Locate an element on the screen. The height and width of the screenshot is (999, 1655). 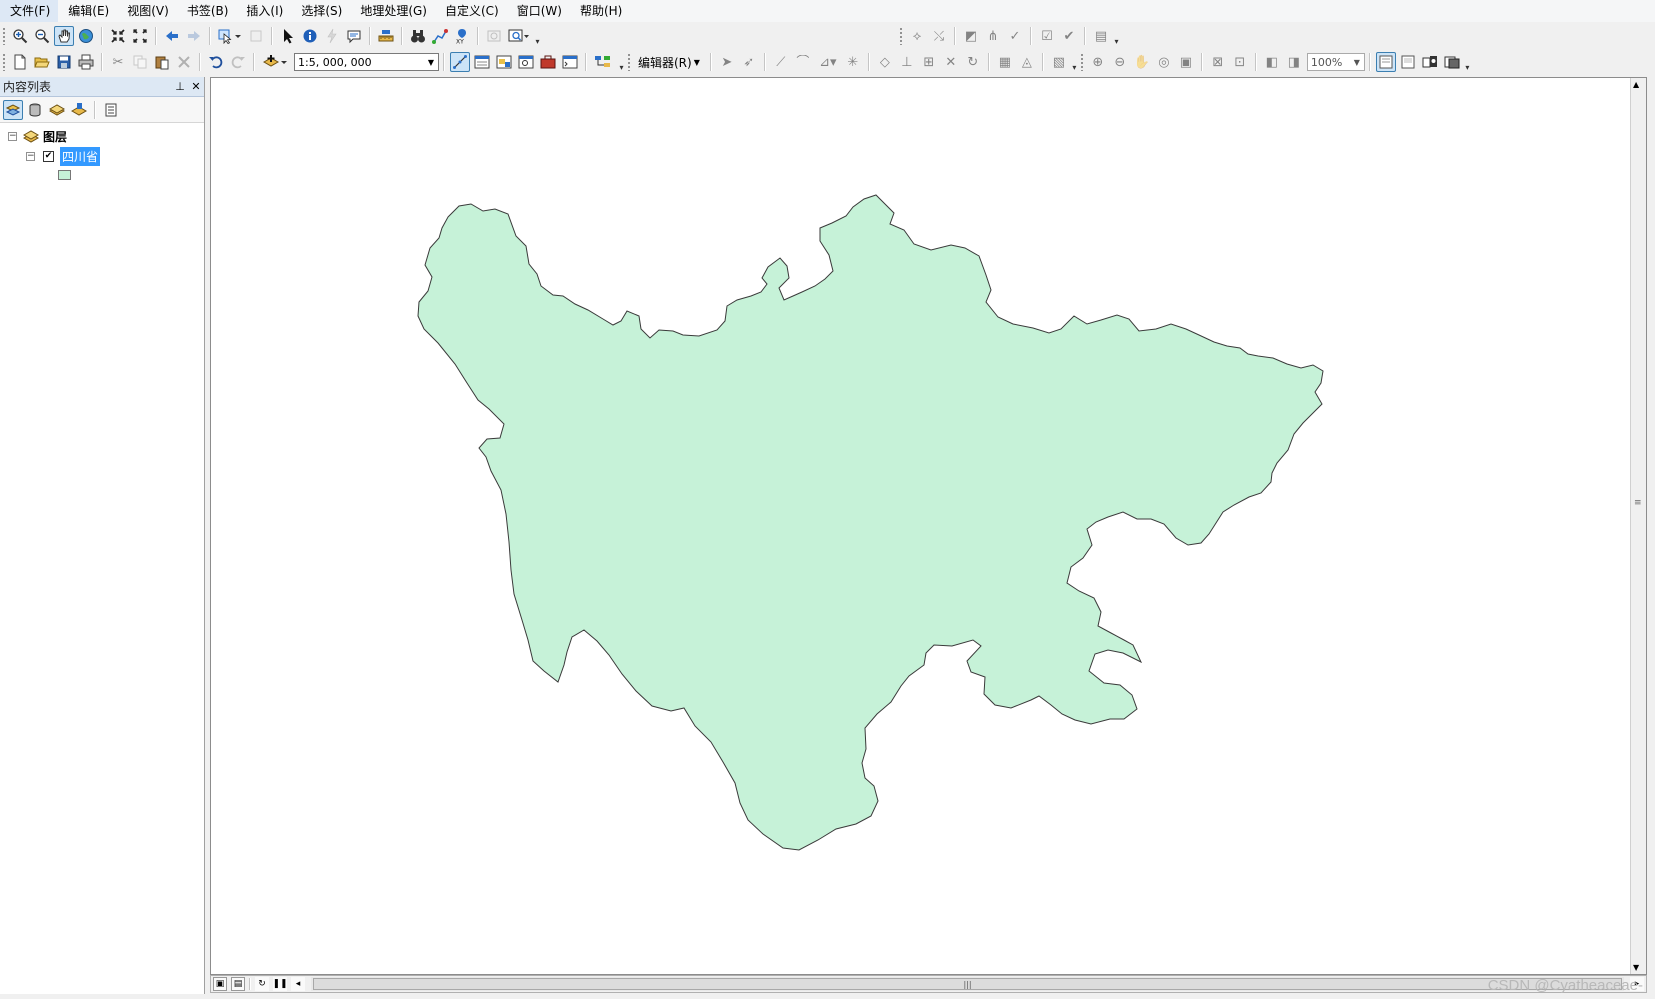
modelbuilder-icon is located at coordinates (604, 62).